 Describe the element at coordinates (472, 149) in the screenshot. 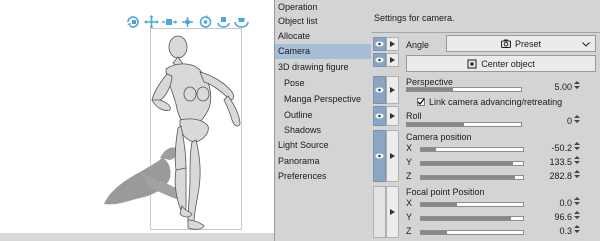

I see `camera-x-slider` at that location.